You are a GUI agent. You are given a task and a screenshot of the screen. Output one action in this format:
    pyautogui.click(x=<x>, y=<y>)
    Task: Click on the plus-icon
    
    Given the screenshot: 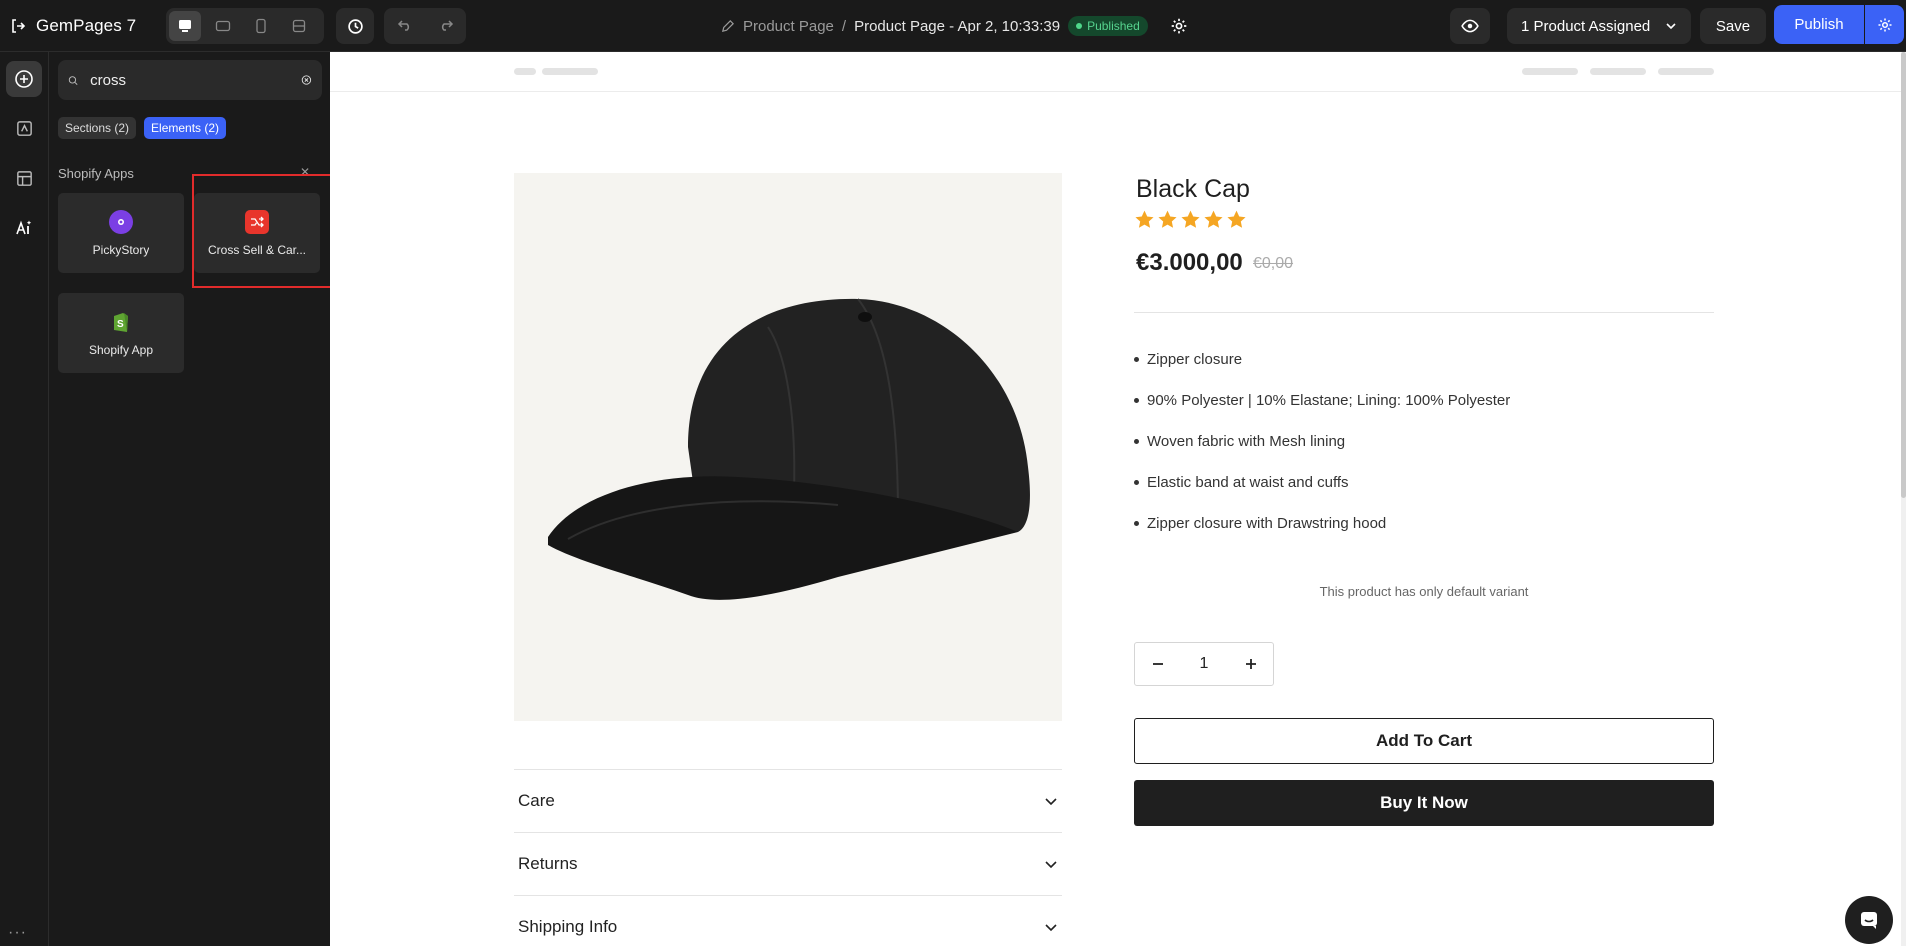 What is the action you would take?
    pyautogui.click(x=1250, y=664)
    